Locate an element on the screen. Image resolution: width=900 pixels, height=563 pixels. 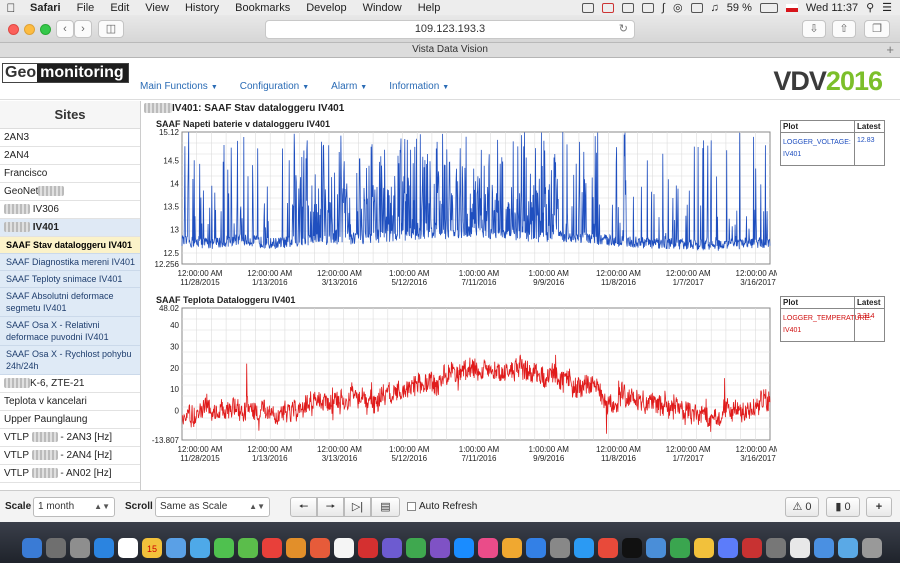
site-item: 2AN4 is located at coordinates (70, 156).